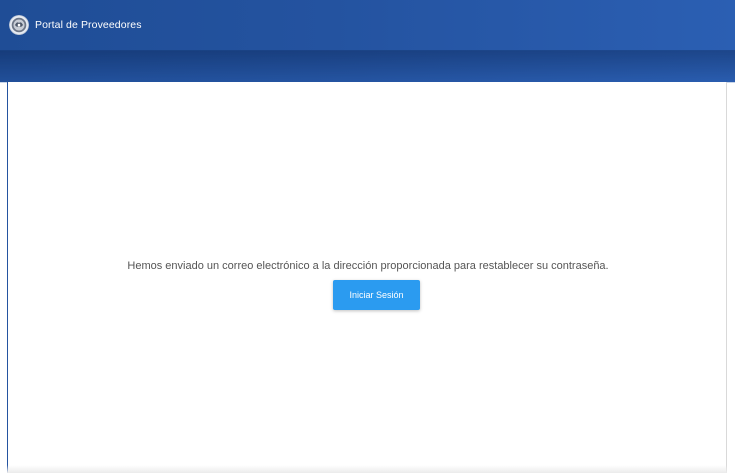 This screenshot has width=735, height=473. I want to click on app-header-top: Portal de Proveedores, so click(367, 25).